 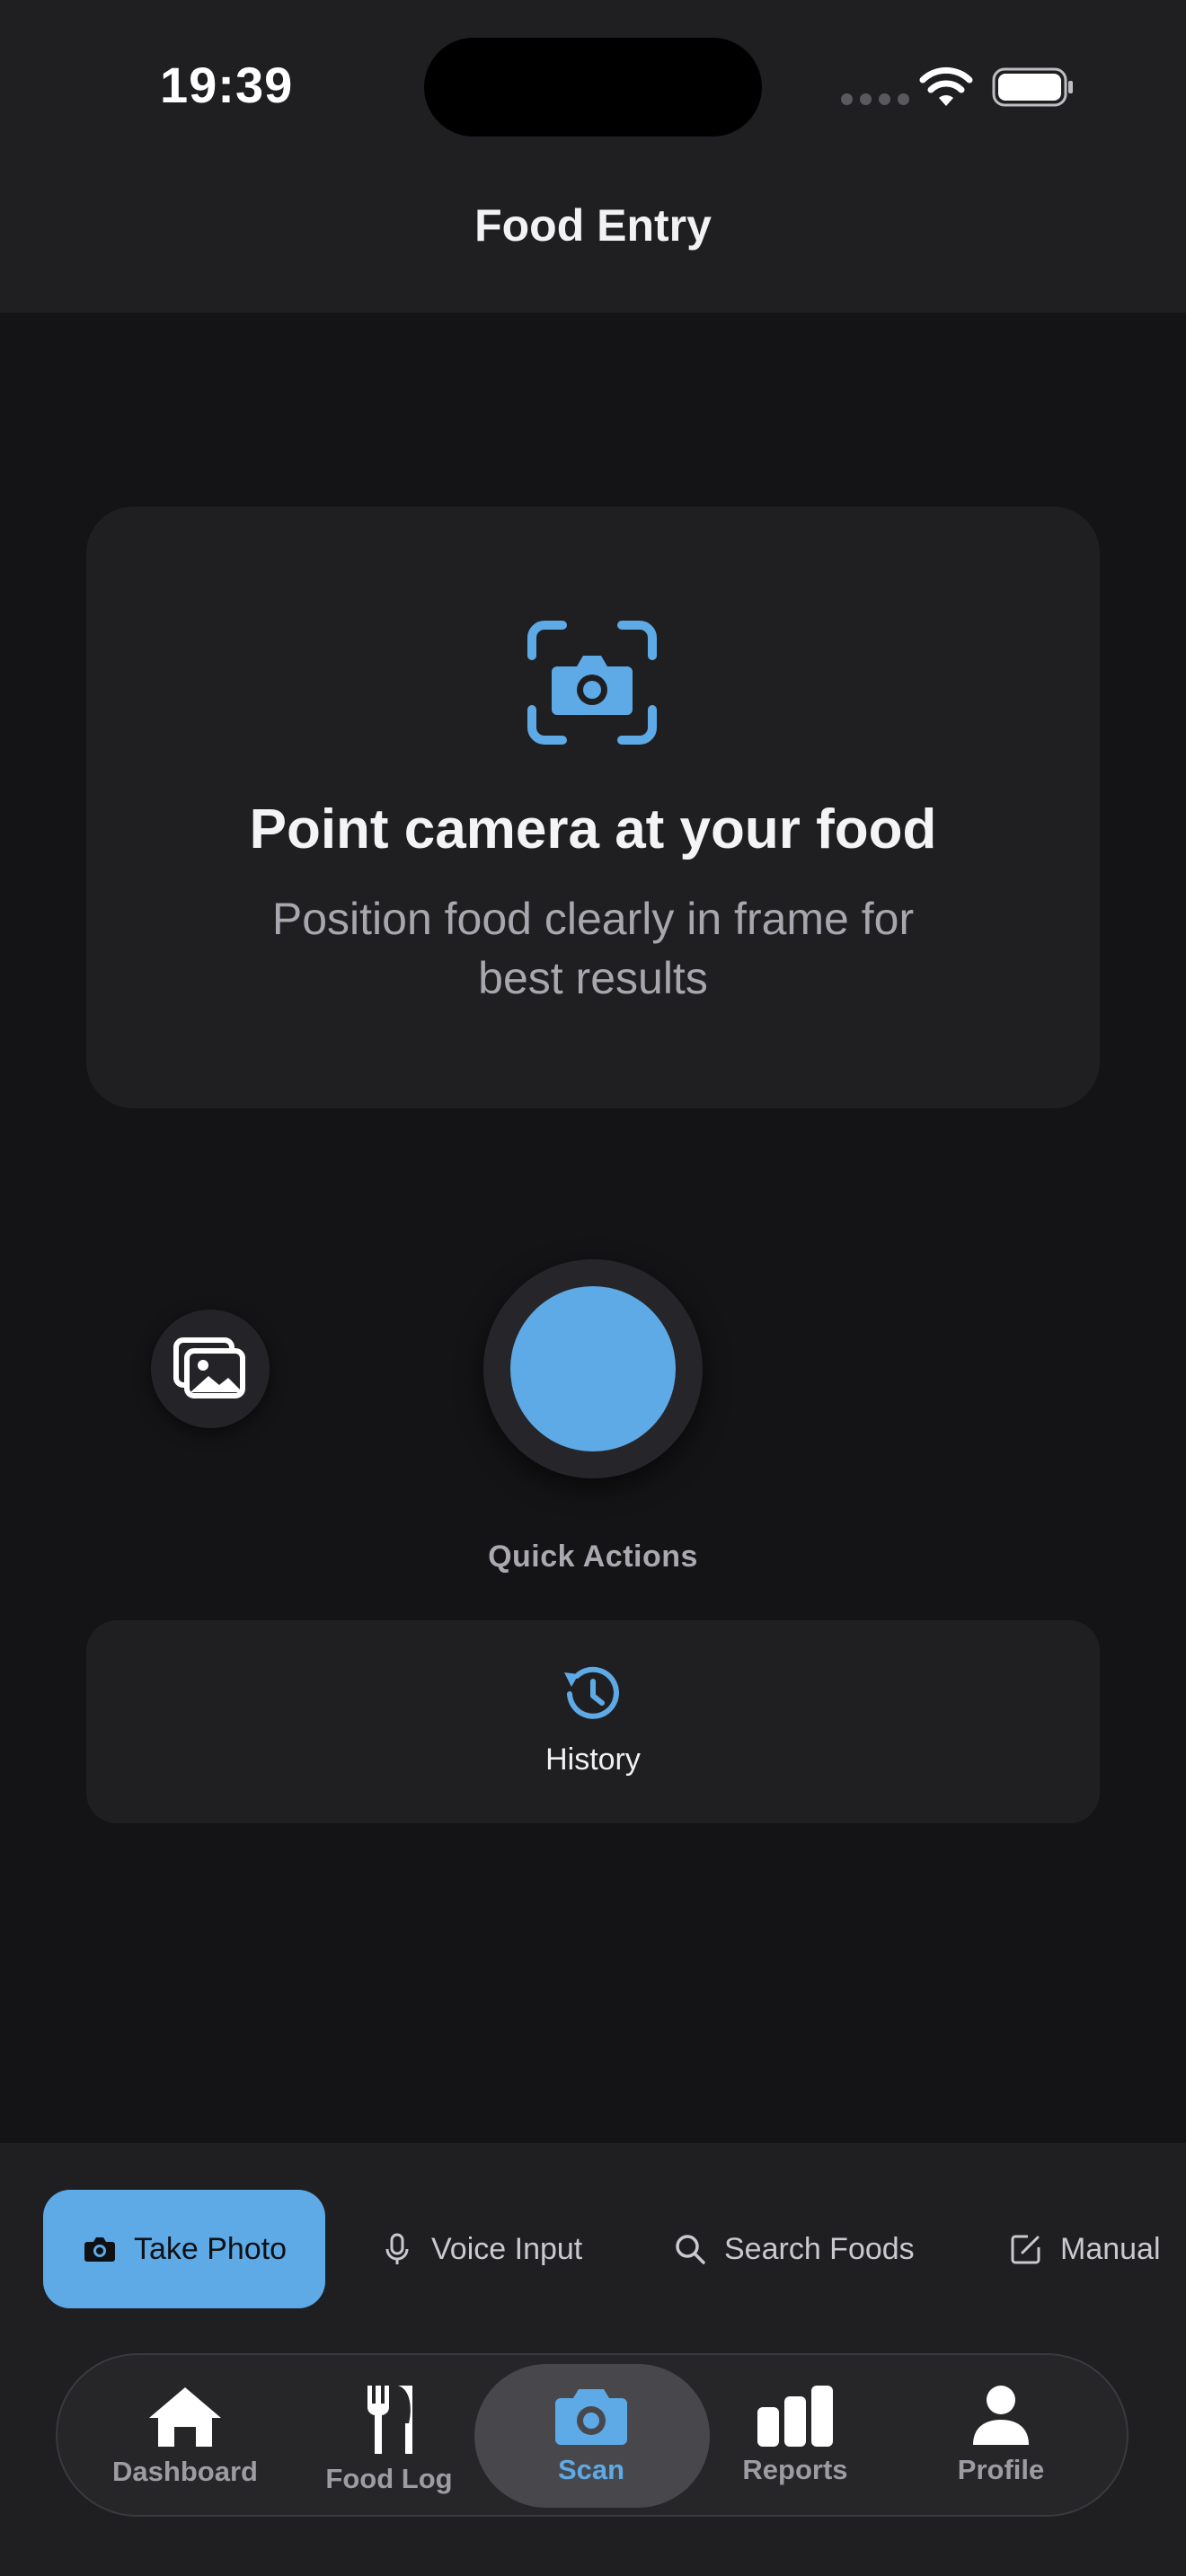 I want to click on search-foods-chip: Search Foods, so click(x=791, y=2249).